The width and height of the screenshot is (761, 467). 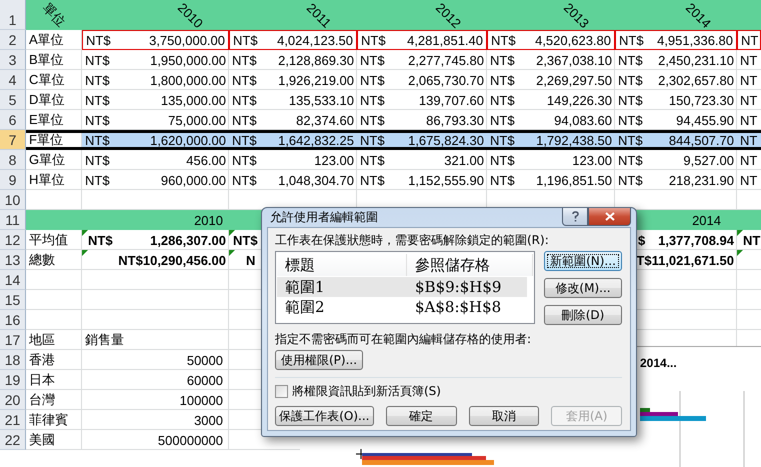 What do you see at coordinates (470, 265) in the screenshot?
I see `list-column-header: 參照儲存格` at bounding box center [470, 265].